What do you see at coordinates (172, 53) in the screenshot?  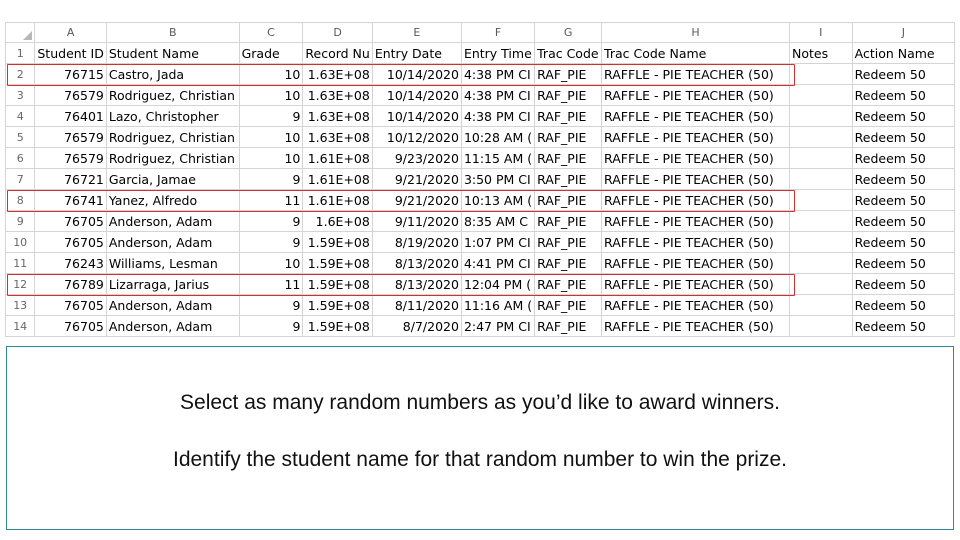 I see `header-cell: Student Name` at bounding box center [172, 53].